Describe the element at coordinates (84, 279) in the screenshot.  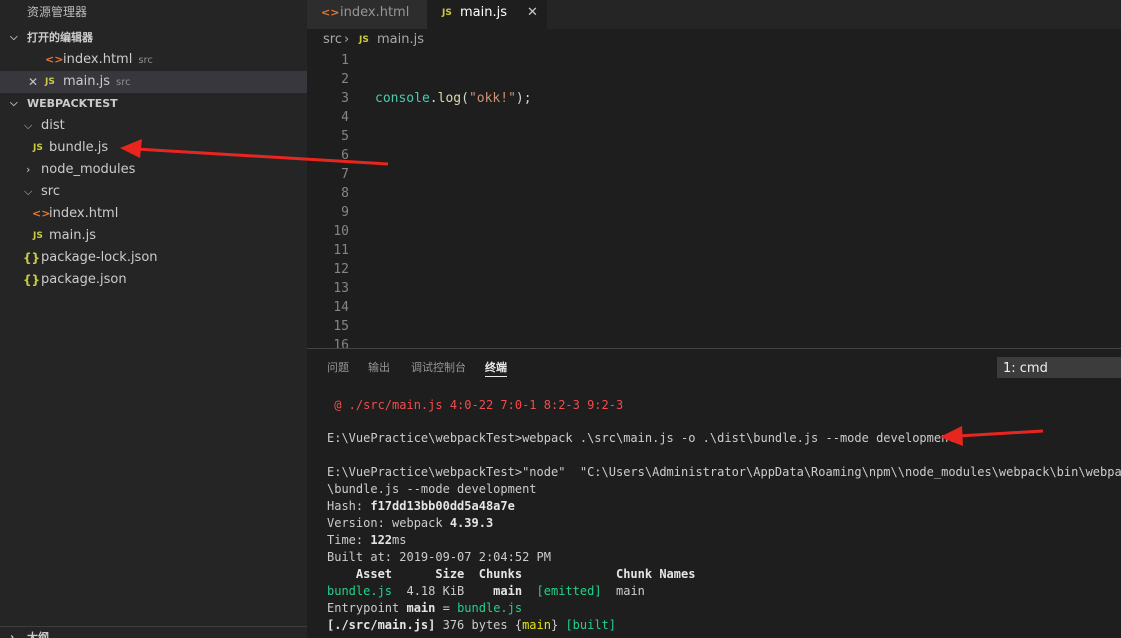
I see `tree-label: package.json` at that location.